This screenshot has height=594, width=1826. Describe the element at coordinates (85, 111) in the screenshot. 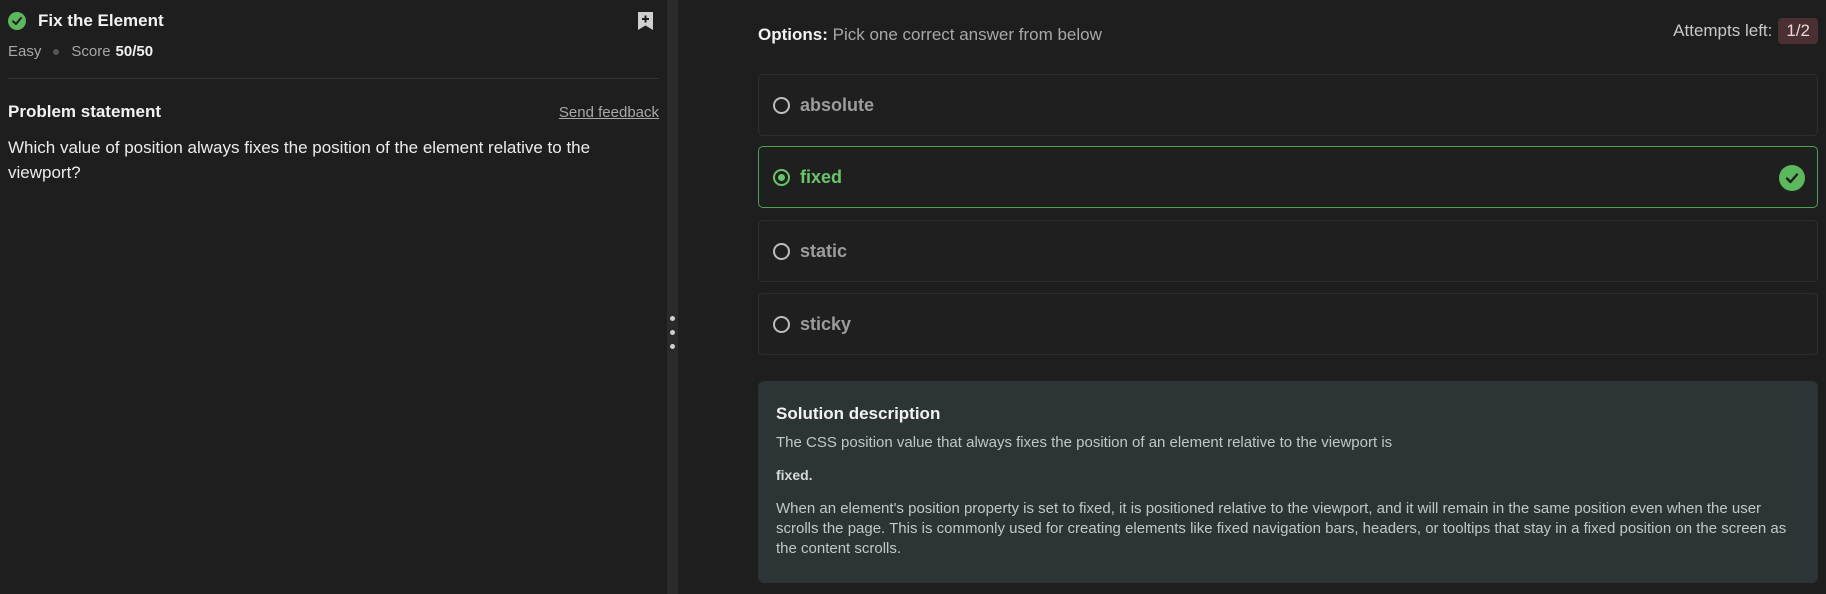

I see `problem-statement-title: Problem statement` at that location.